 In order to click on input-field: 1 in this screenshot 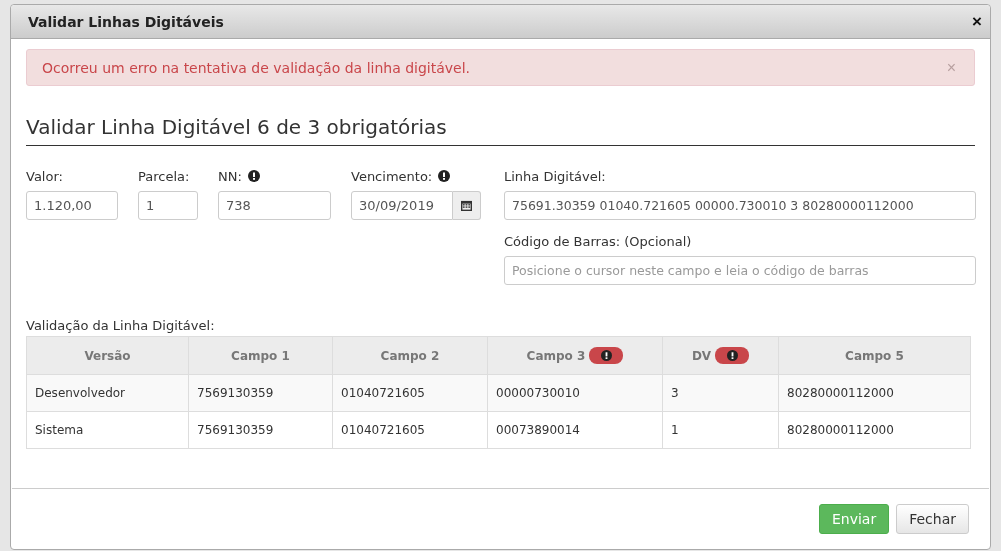, I will do `click(168, 205)`.